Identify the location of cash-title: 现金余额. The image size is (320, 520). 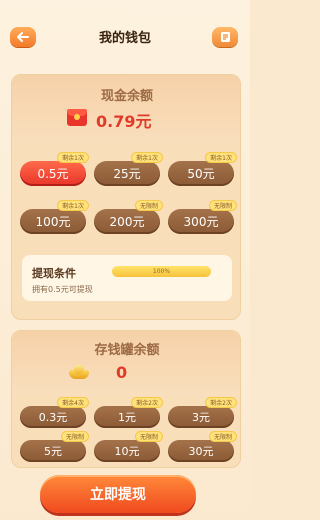
(126, 96).